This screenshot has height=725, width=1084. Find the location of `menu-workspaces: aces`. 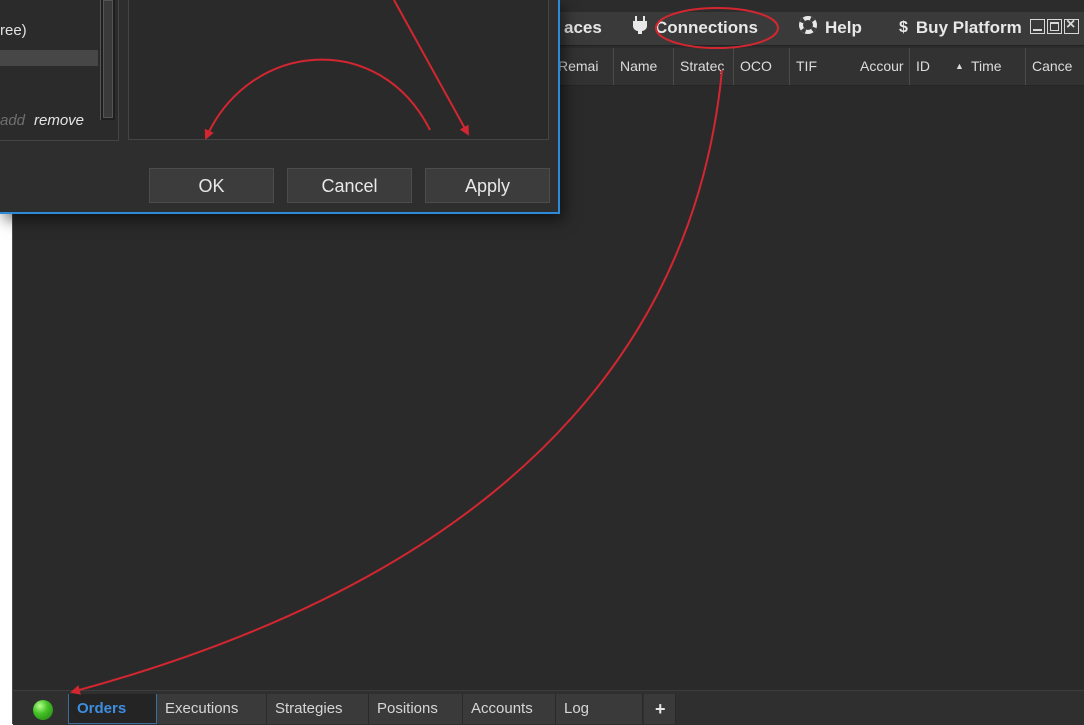

menu-workspaces: aces is located at coordinates (583, 28).